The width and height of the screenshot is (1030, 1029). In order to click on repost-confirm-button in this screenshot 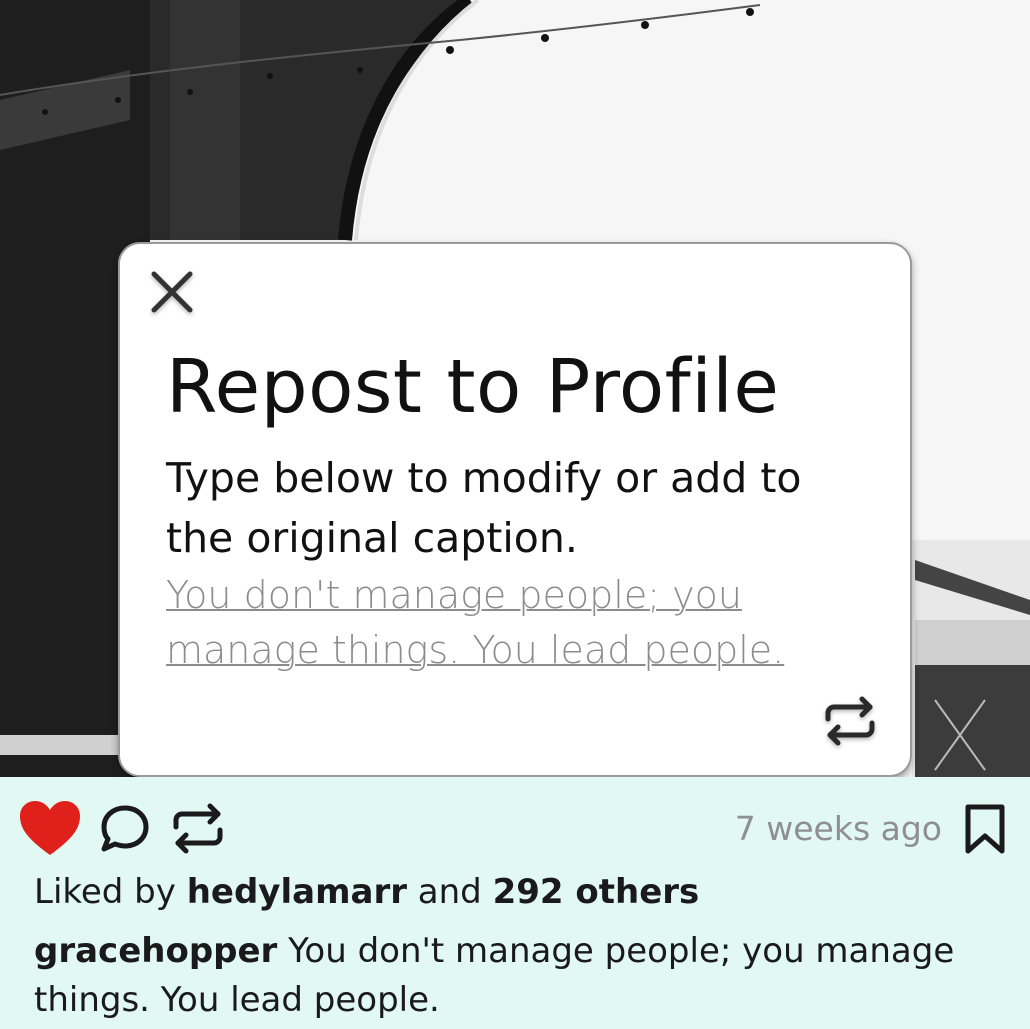, I will do `click(850, 721)`.